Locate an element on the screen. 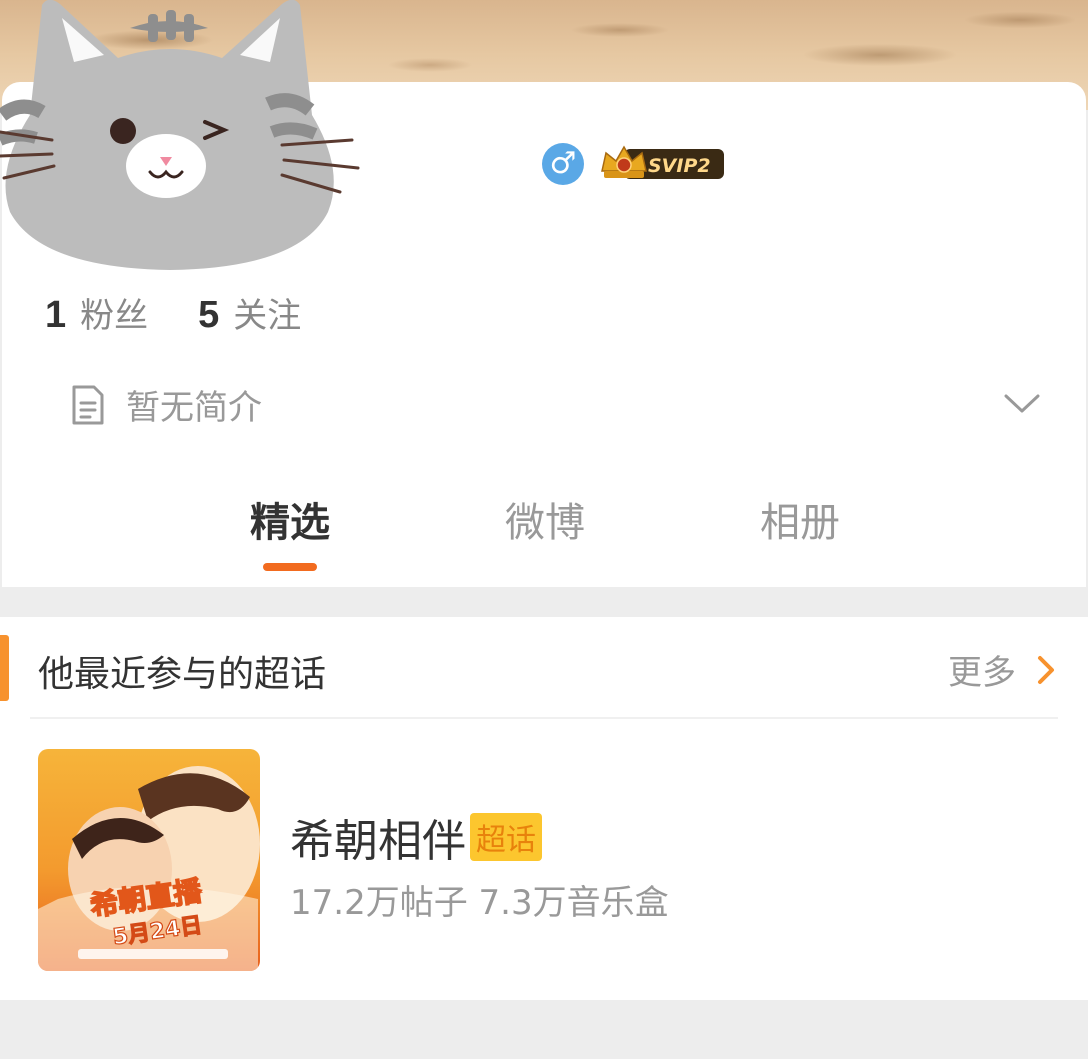 The height and width of the screenshot is (1059, 1088). svip-badge: SVIP2 is located at coordinates (663, 164).